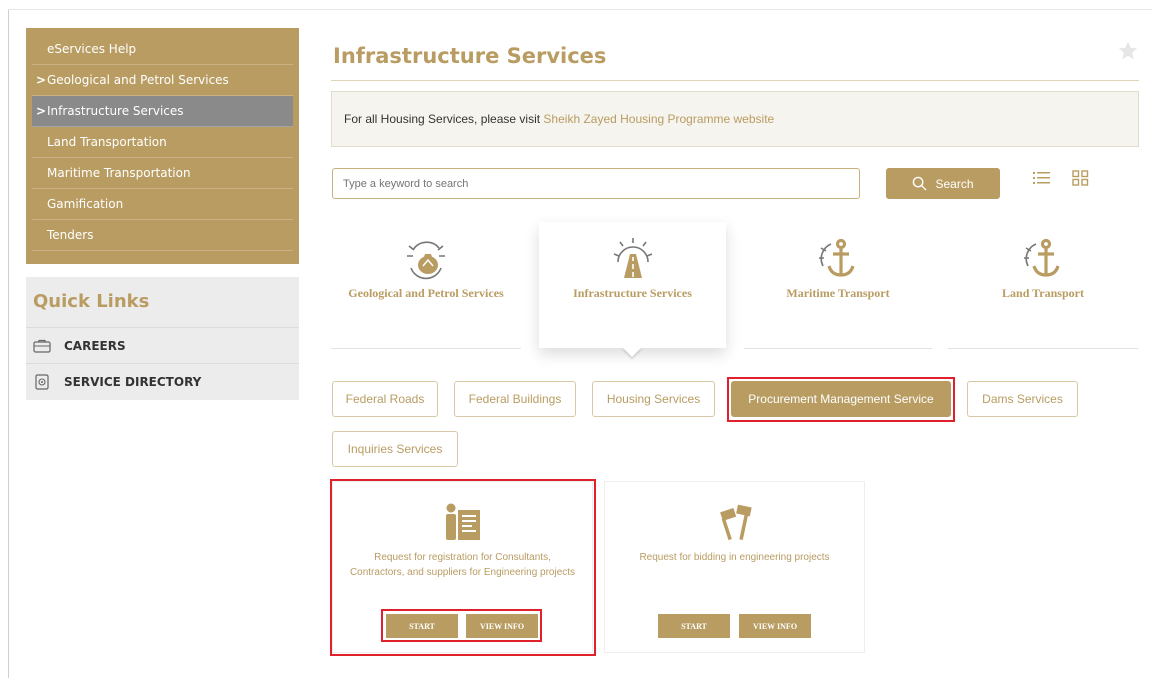 The width and height of the screenshot is (1152, 678). What do you see at coordinates (395, 449) in the screenshot?
I see `tab-inquiries-services: Inquiries Services` at bounding box center [395, 449].